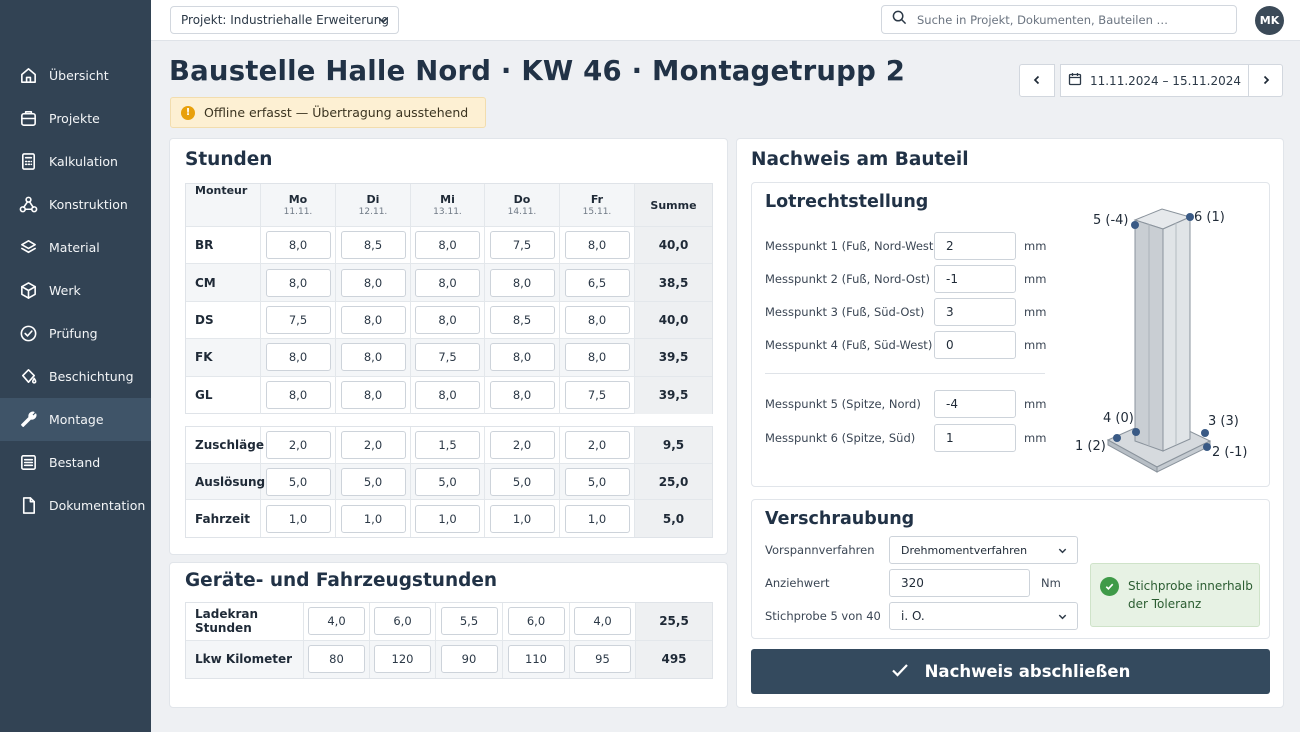 This screenshot has height=732, width=1300. I want to click on value-cell: 6,5, so click(597, 282).